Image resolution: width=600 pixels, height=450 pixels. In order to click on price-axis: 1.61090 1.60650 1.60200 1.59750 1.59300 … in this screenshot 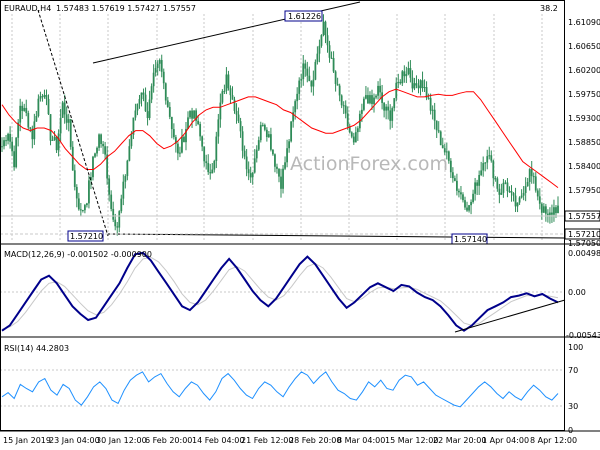, I will do `click(582, 133)`.